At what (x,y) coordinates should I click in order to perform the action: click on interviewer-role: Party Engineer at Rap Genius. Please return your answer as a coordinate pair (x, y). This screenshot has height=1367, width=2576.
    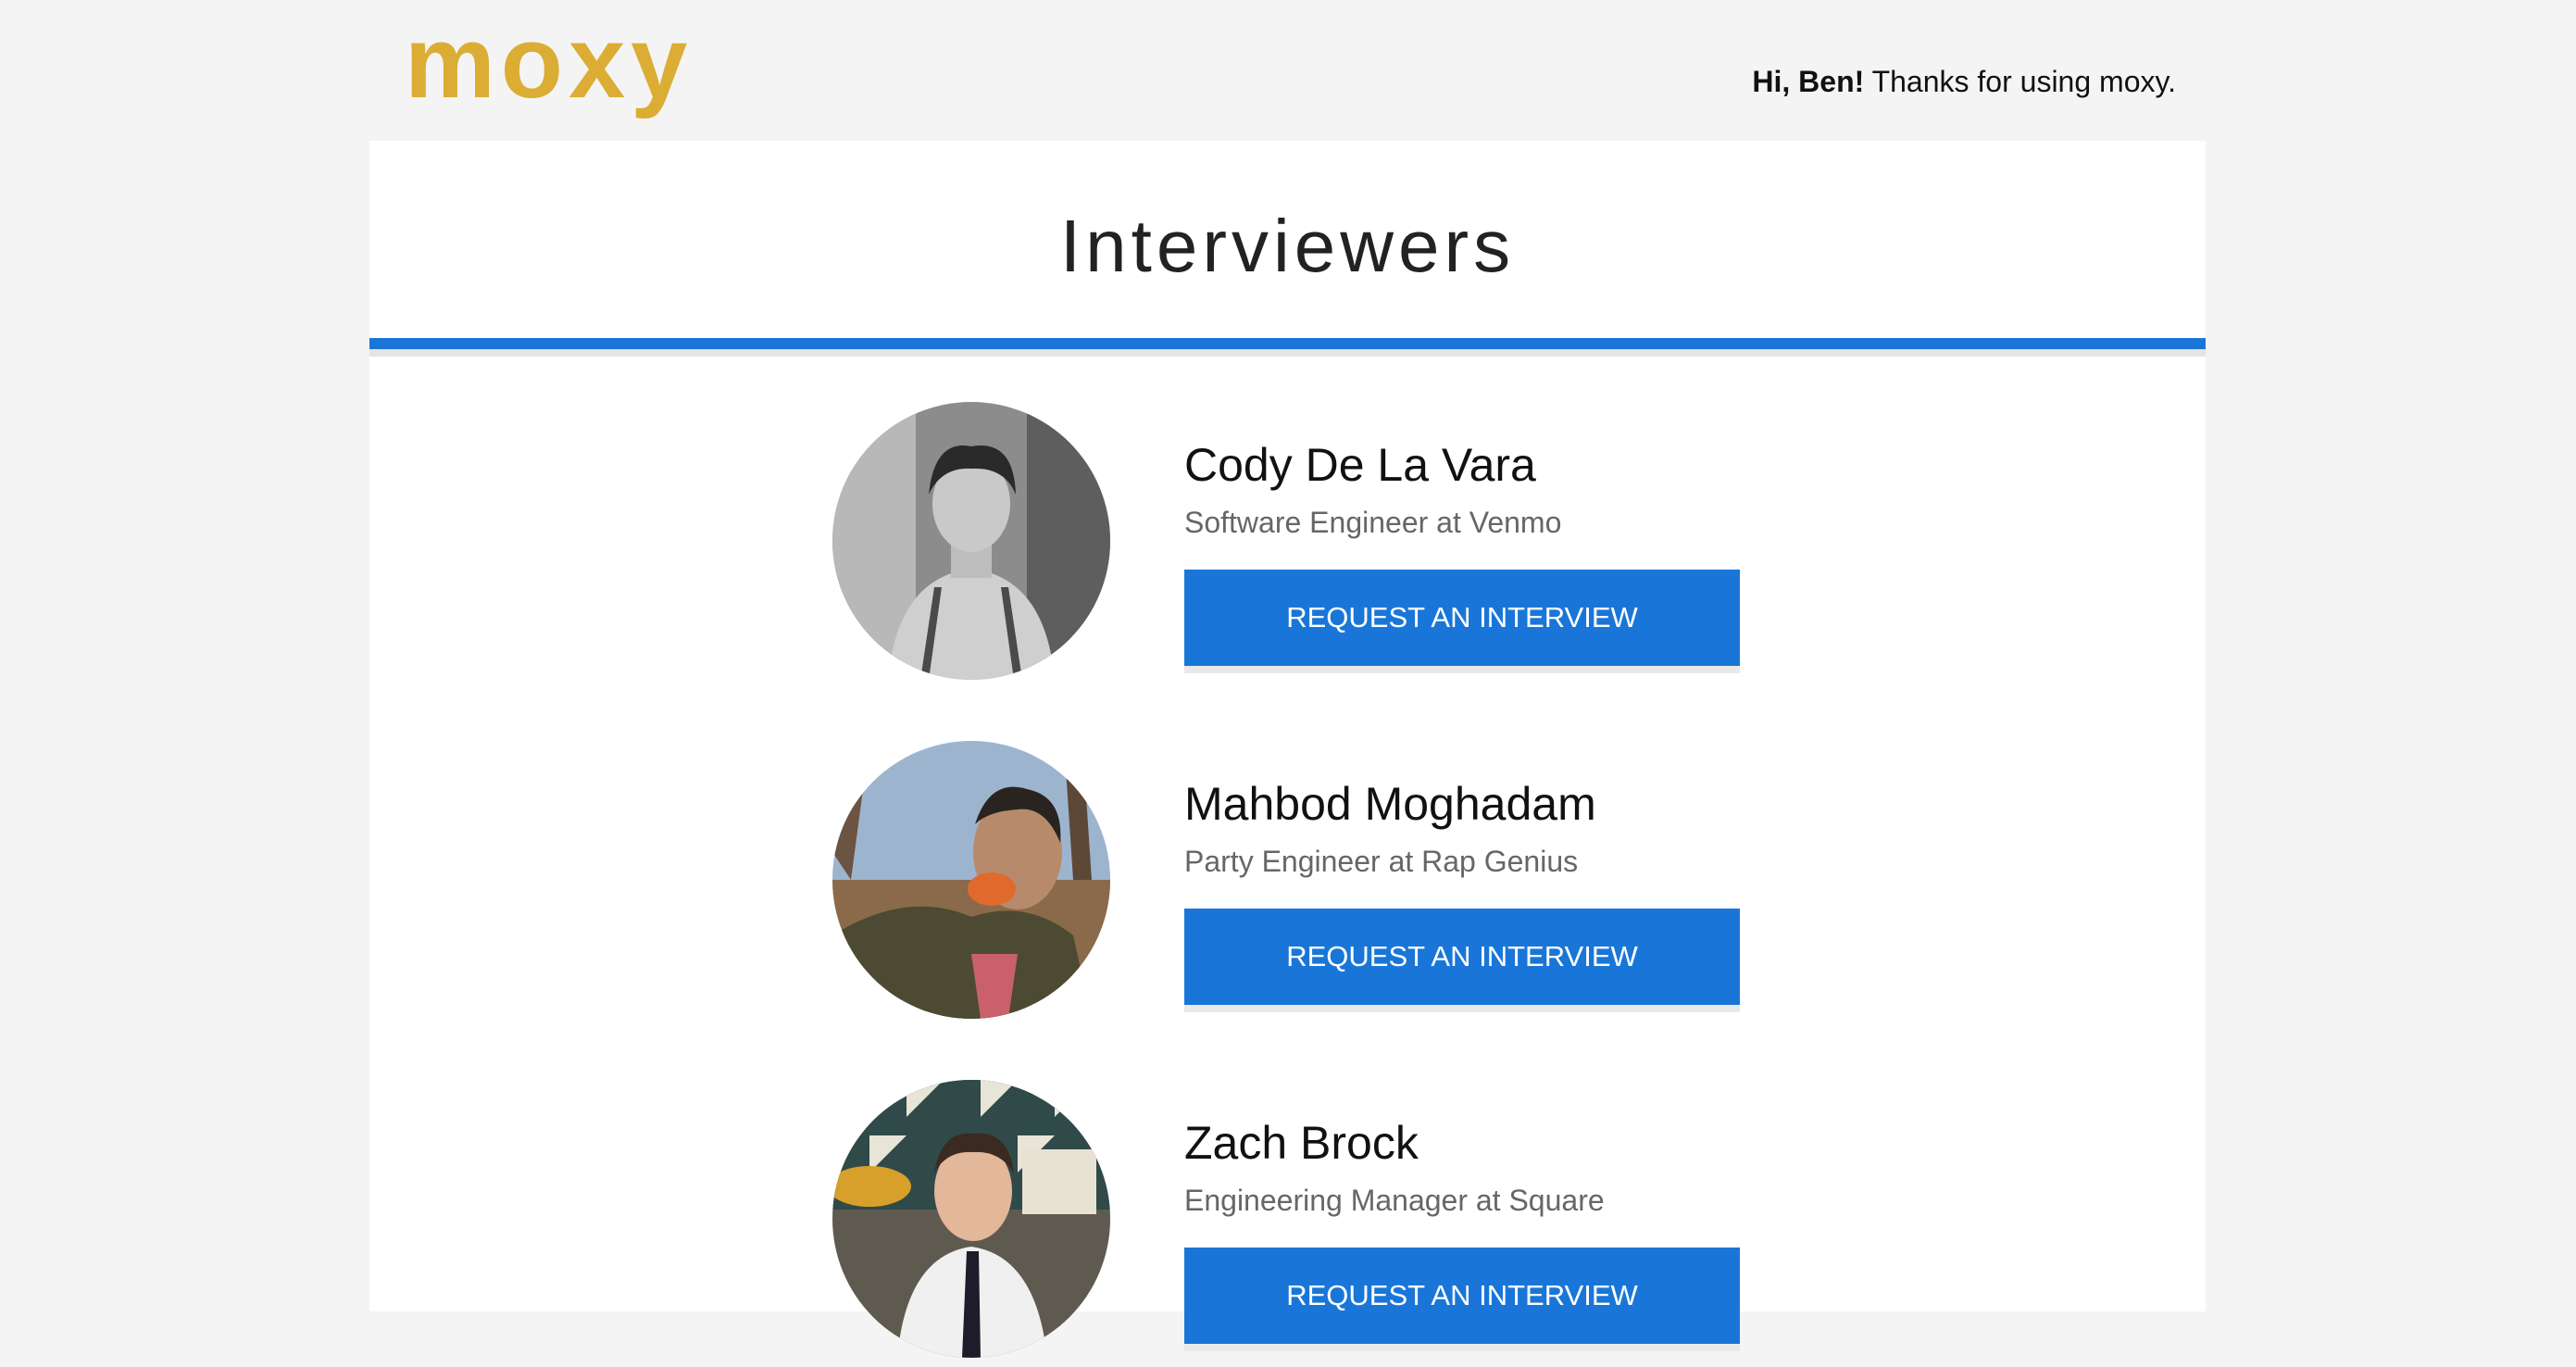
    Looking at the image, I should click on (1382, 861).